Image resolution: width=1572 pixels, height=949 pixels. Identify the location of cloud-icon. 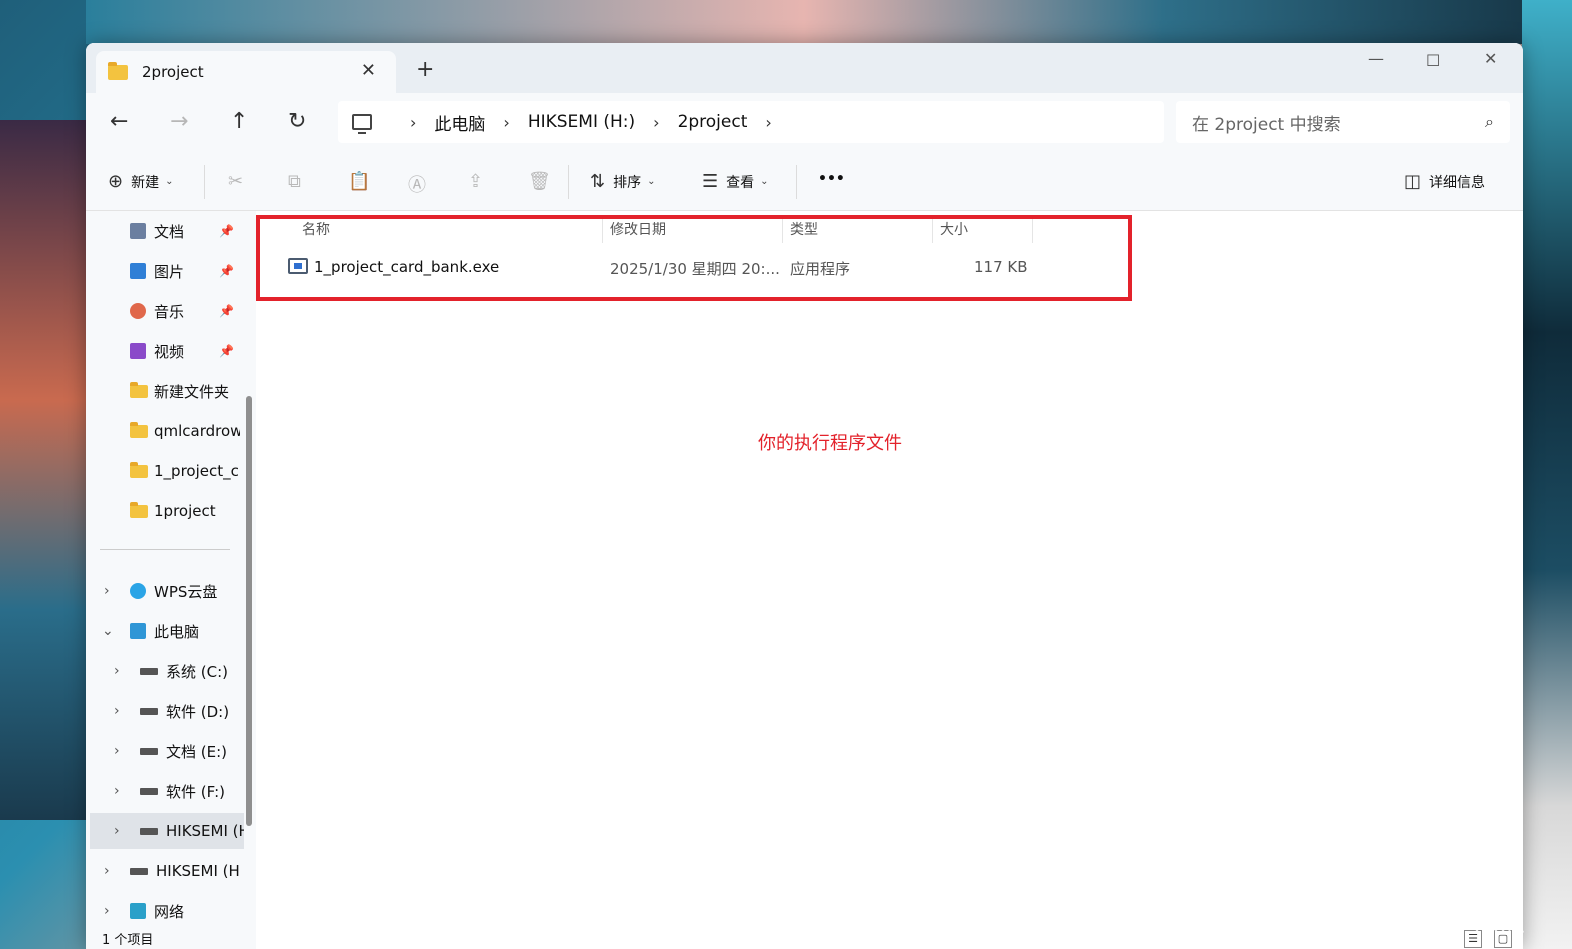
(138, 591).